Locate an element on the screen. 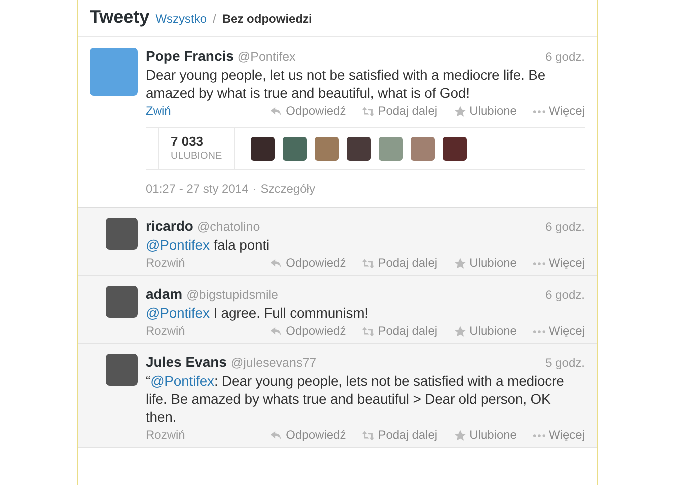 Image resolution: width=700 pixels, height=485 pixels. user-handle: @julesevans77 is located at coordinates (273, 363).